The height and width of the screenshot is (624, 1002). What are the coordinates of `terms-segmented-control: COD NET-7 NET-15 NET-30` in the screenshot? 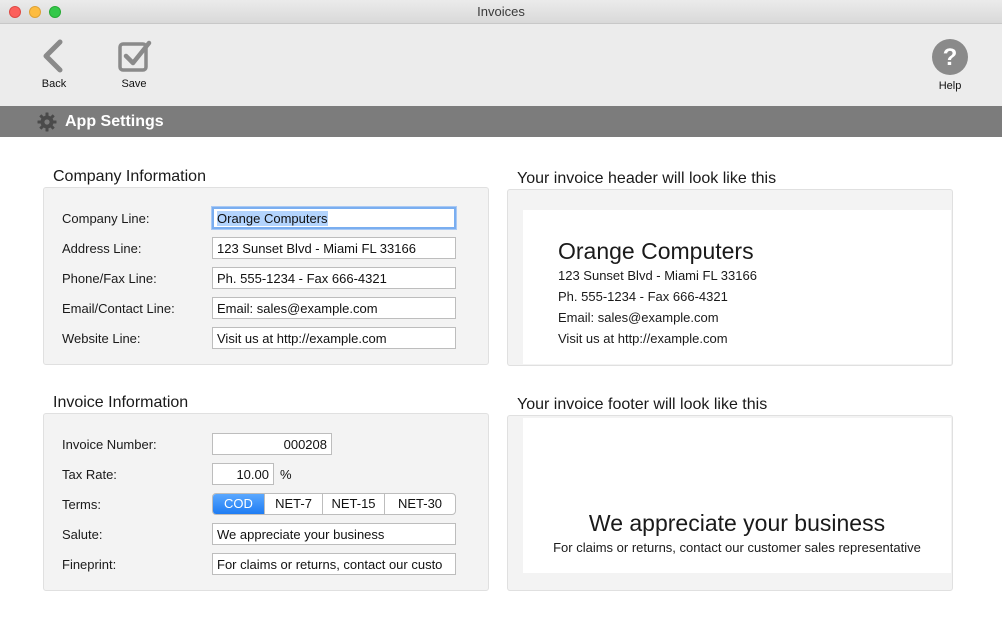 It's located at (334, 504).